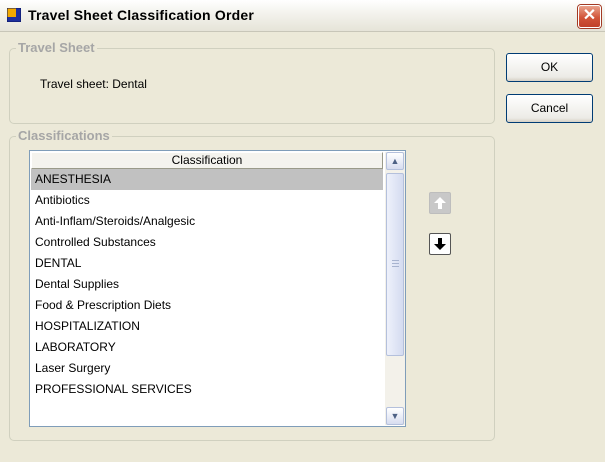  What do you see at coordinates (207, 263) in the screenshot?
I see `list-item: DENTAL` at bounding box center [207, 263].